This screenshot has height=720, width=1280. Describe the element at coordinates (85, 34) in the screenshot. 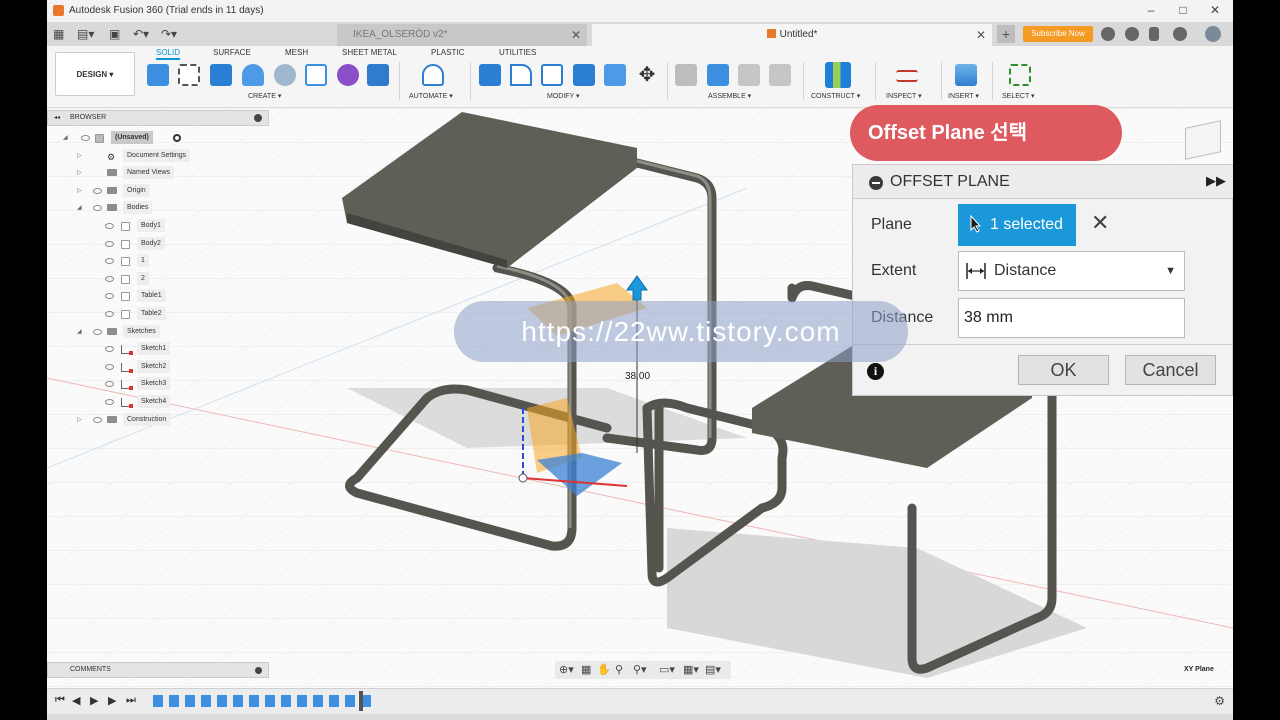

I see `file-menu-icon: ▤▾` at that location.